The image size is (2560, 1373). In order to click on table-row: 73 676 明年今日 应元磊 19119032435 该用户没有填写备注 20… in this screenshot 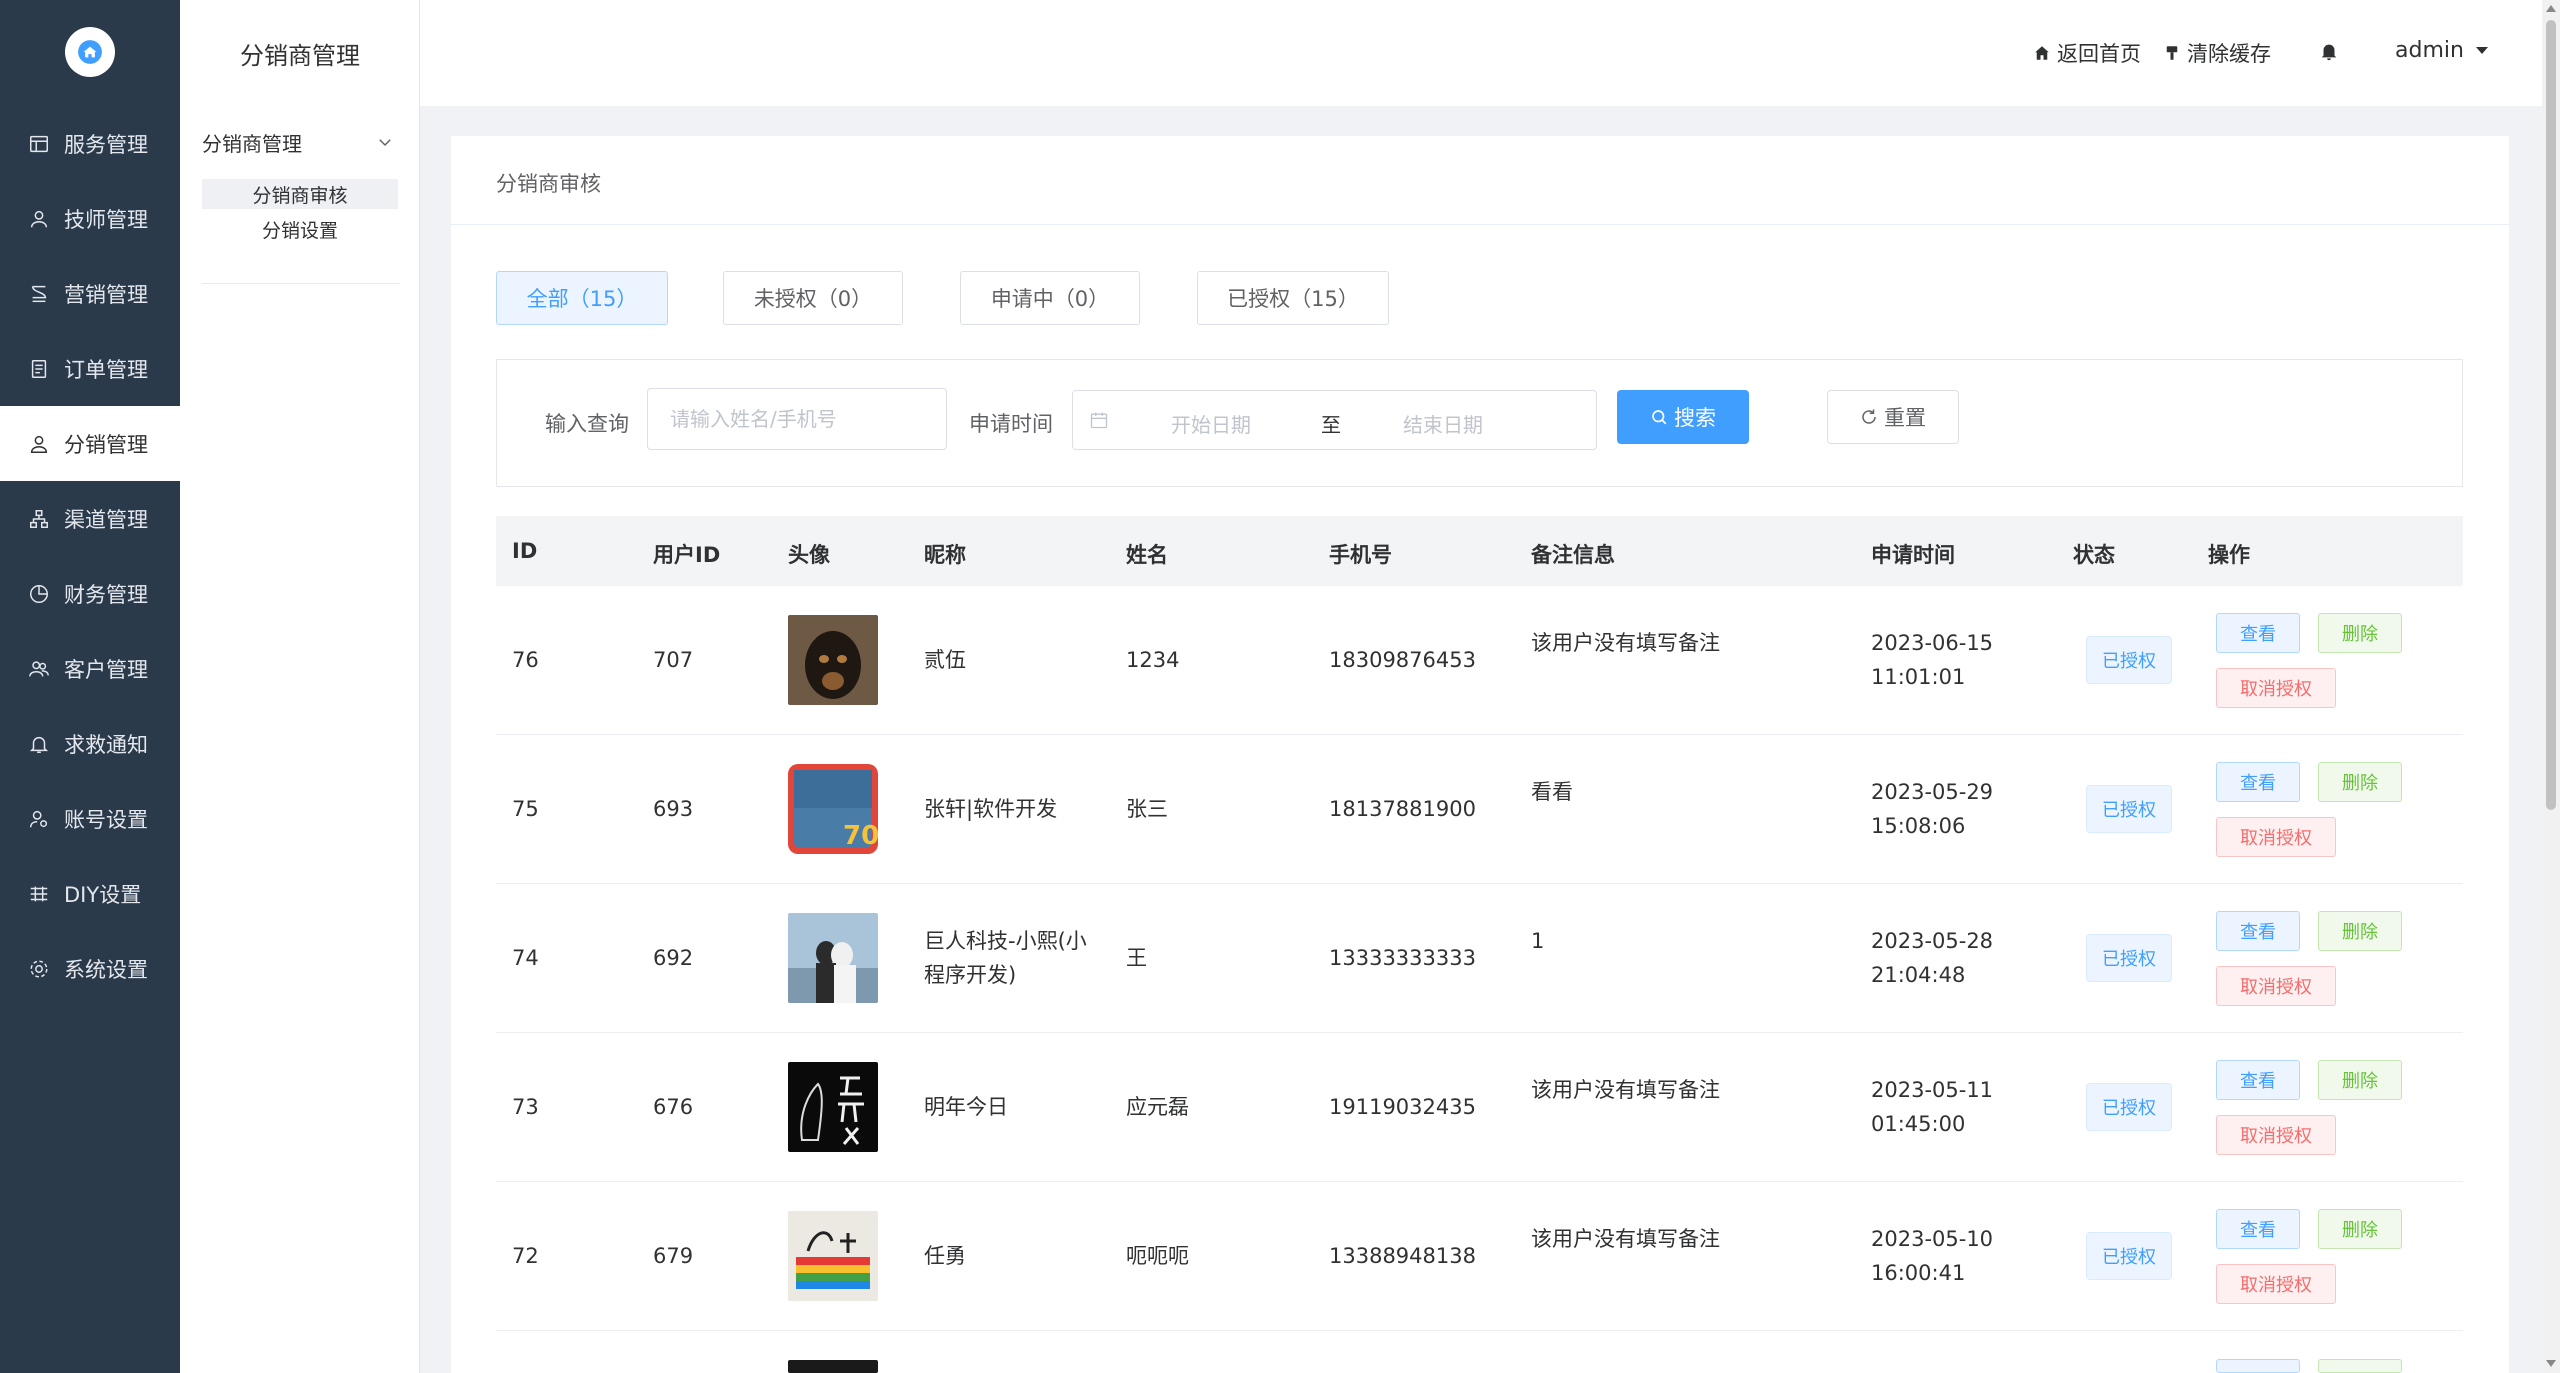, I will do `click(1479, 1107)`.